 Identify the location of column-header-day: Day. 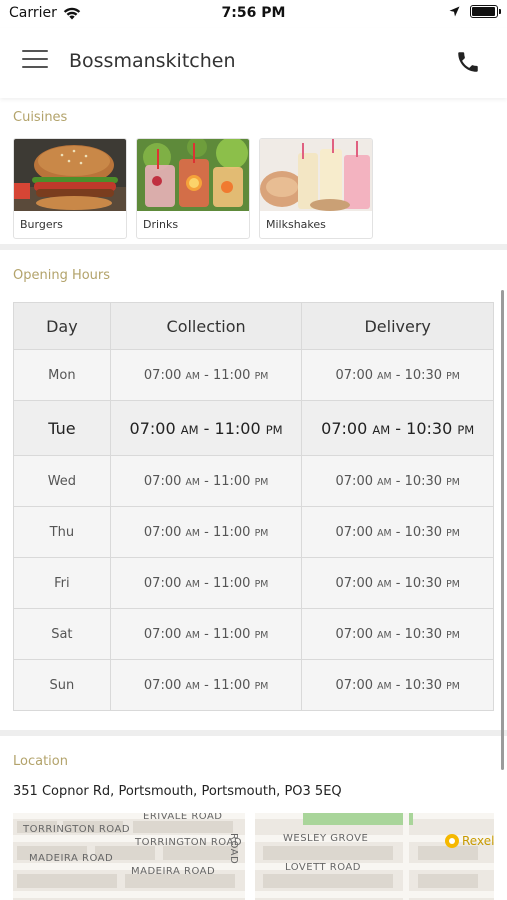
(62, 326).